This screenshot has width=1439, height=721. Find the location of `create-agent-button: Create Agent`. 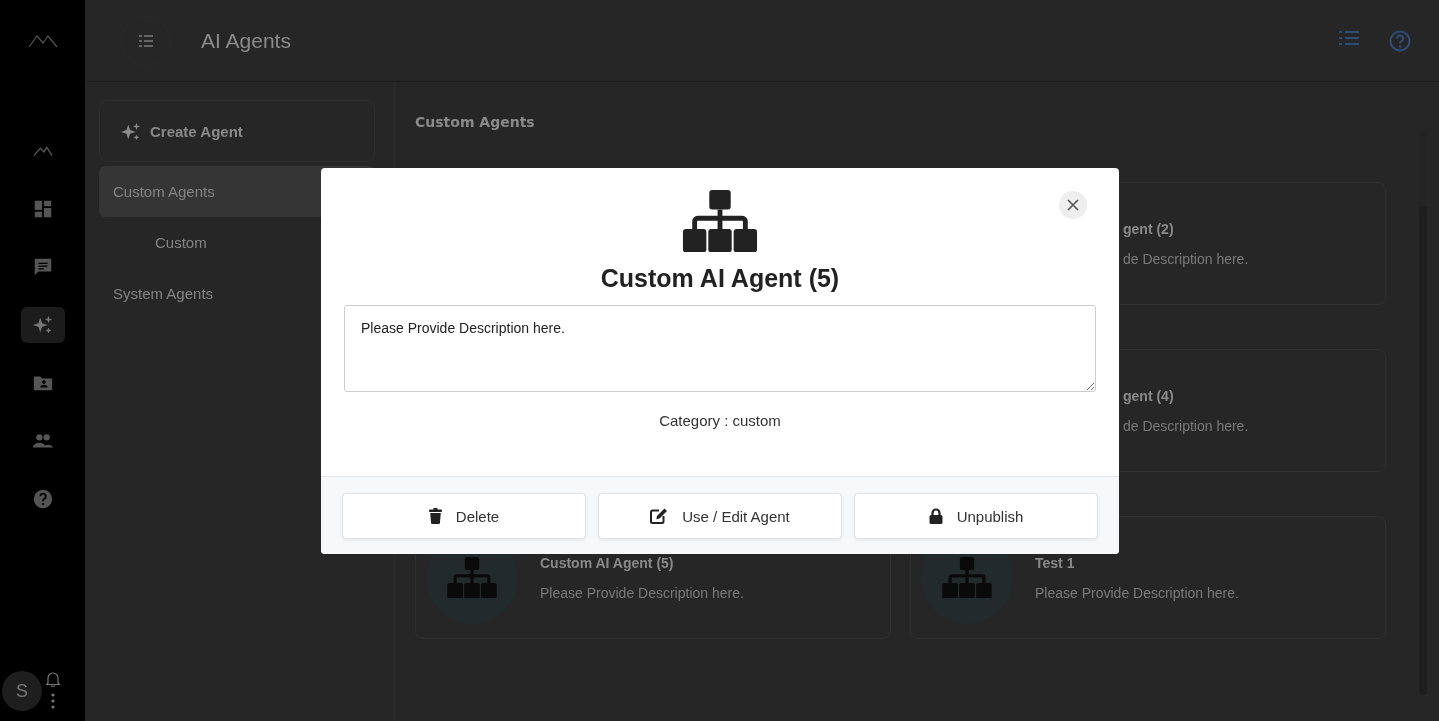

create-agent-button: Create Agent is located at coordinates (237, 131).